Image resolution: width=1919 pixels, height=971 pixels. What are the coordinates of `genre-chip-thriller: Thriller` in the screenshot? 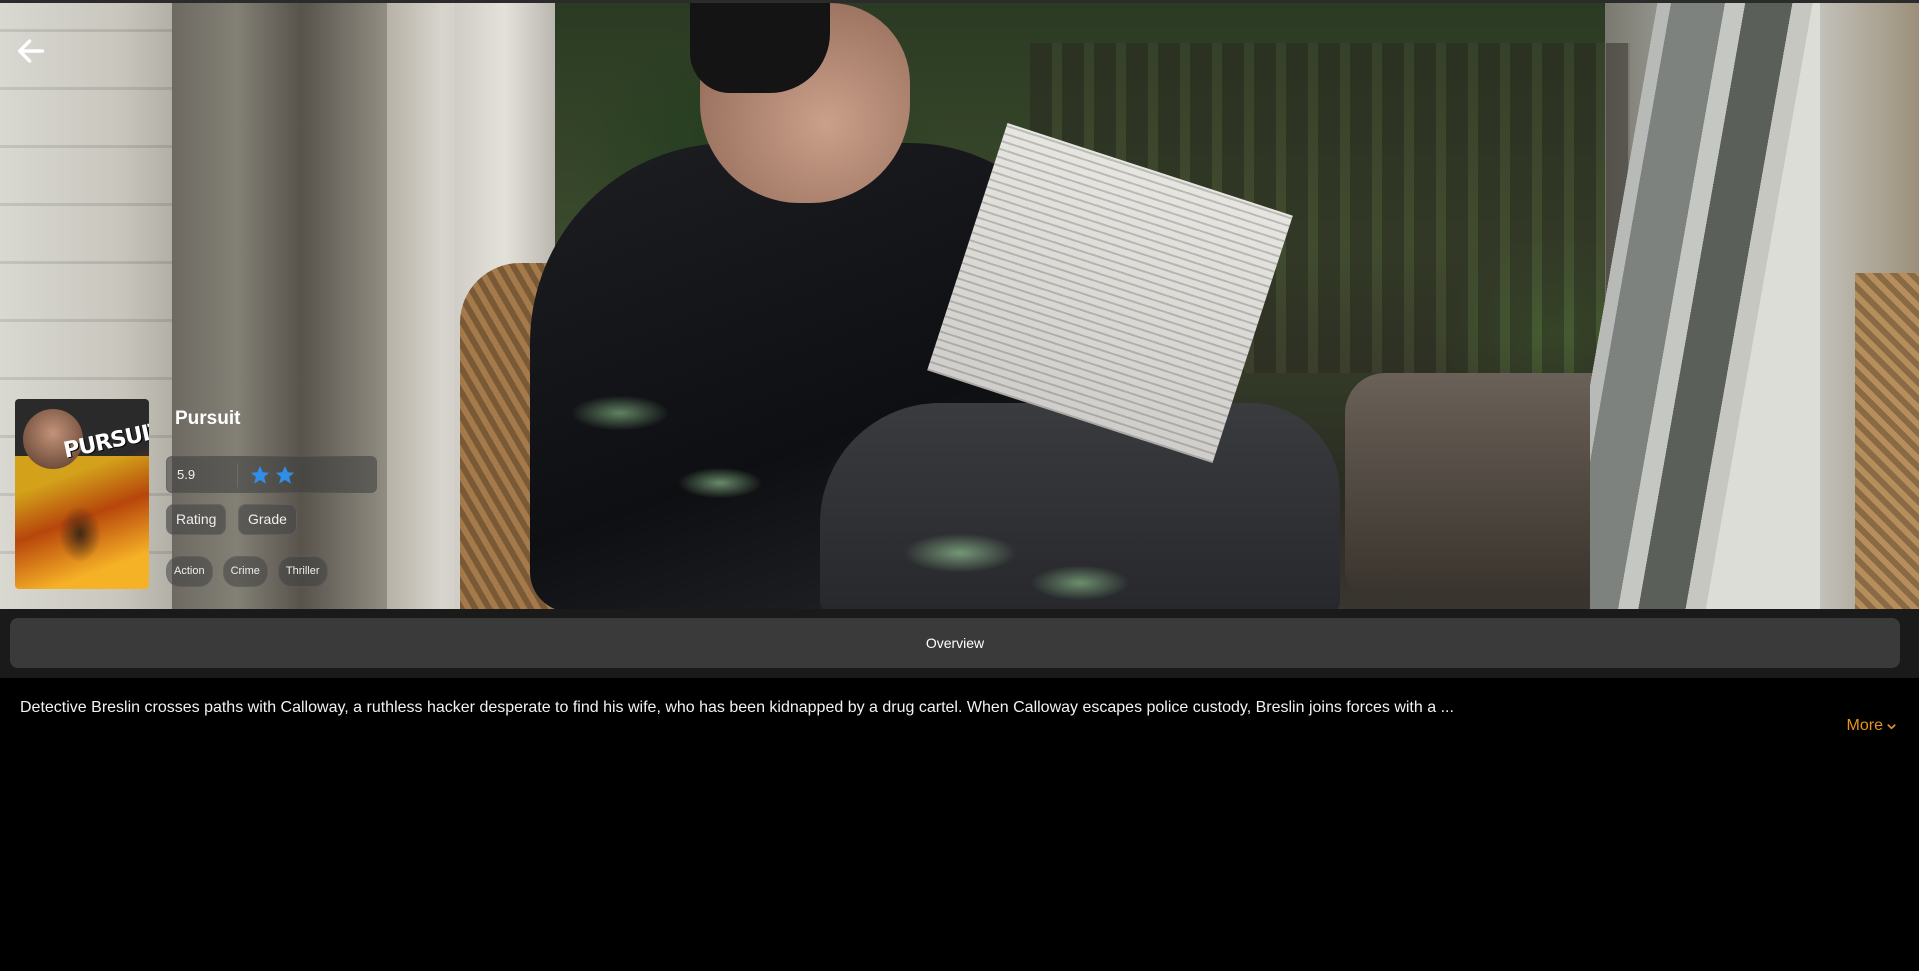 It's located at (302, 571).